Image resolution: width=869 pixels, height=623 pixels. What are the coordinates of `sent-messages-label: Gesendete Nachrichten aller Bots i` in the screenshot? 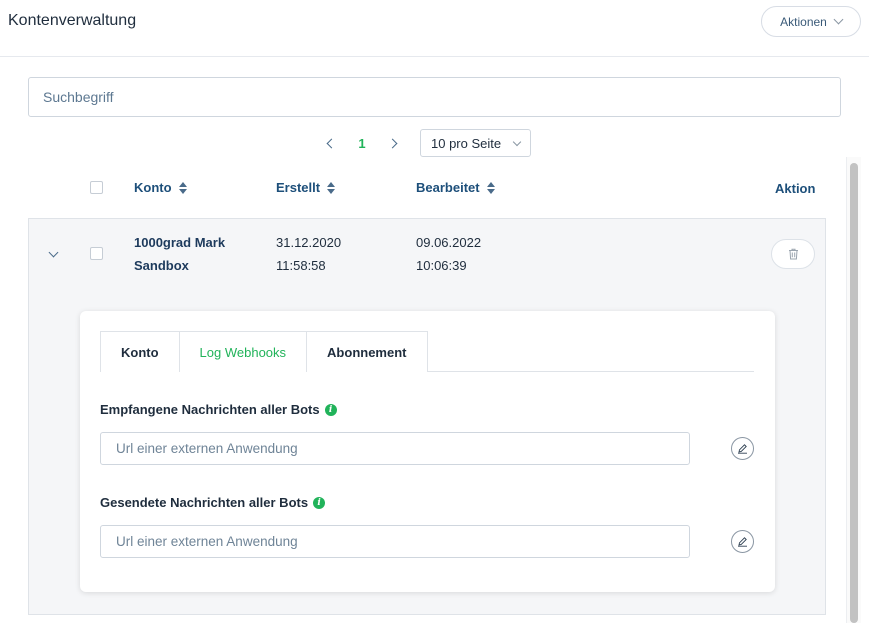 It's located at (213, 502).